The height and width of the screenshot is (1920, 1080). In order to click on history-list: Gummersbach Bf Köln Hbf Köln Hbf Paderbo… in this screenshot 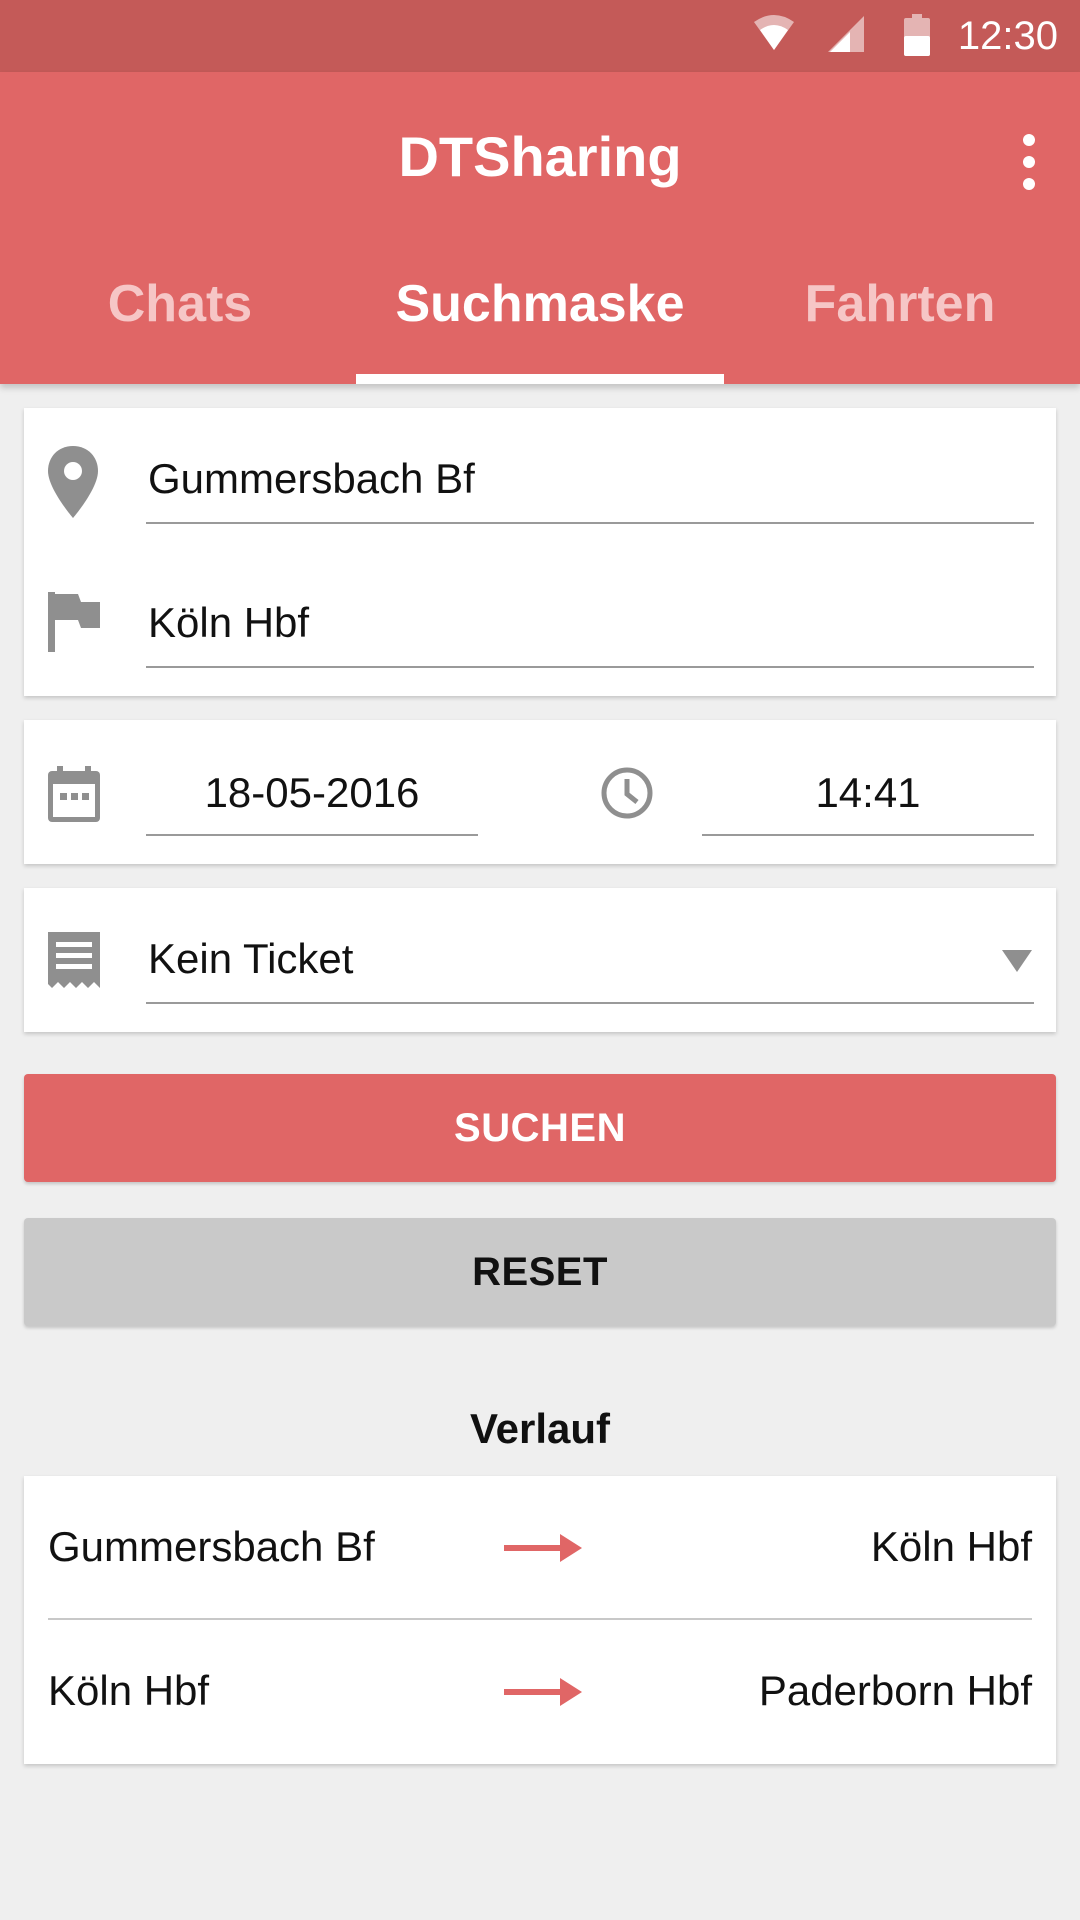, I will do `click(540, 1620)`.